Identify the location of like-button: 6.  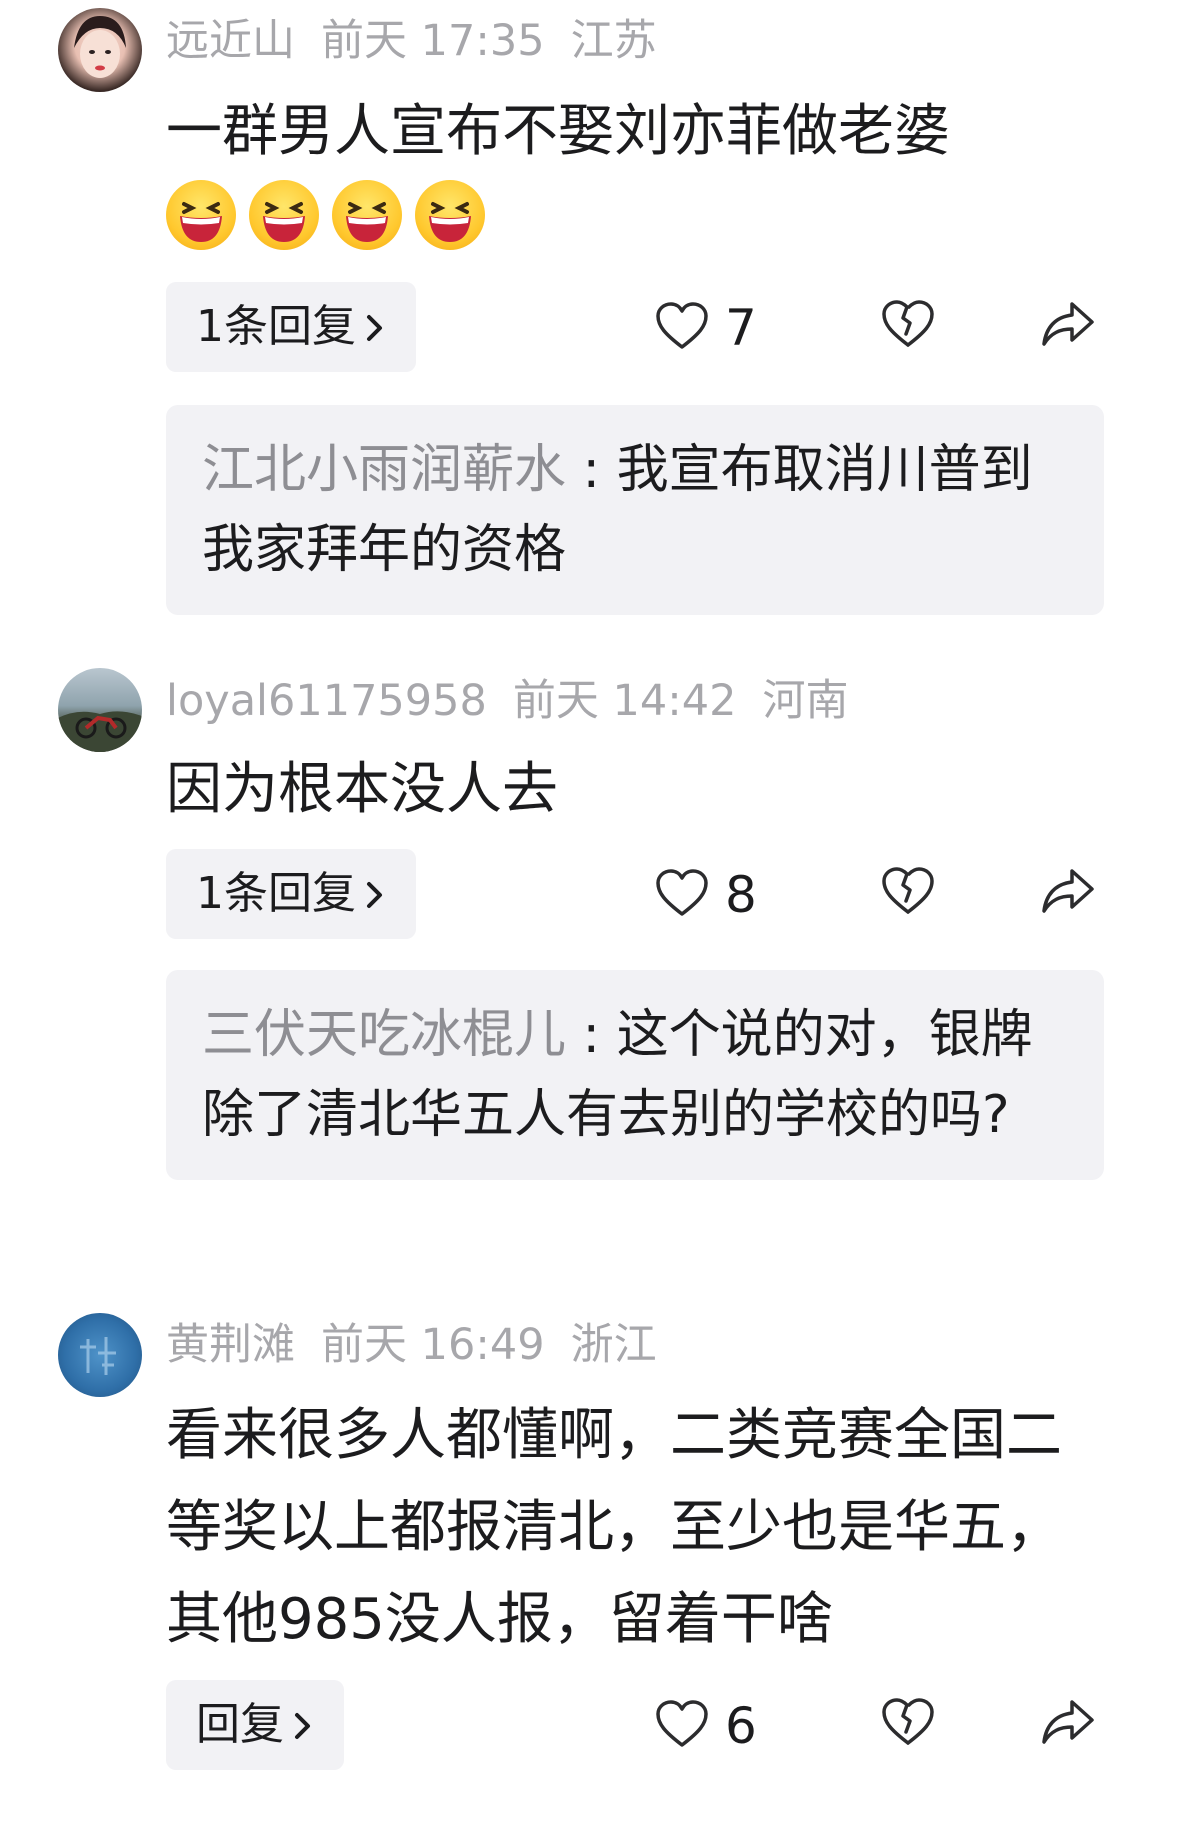
(706, 1726).